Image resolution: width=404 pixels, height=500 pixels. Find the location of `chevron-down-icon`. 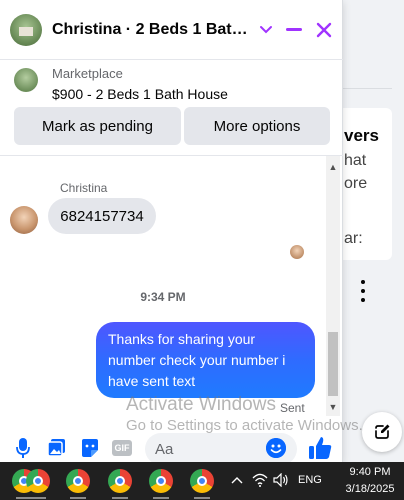

chevron-down-icon is located at coordinates (266, 30).